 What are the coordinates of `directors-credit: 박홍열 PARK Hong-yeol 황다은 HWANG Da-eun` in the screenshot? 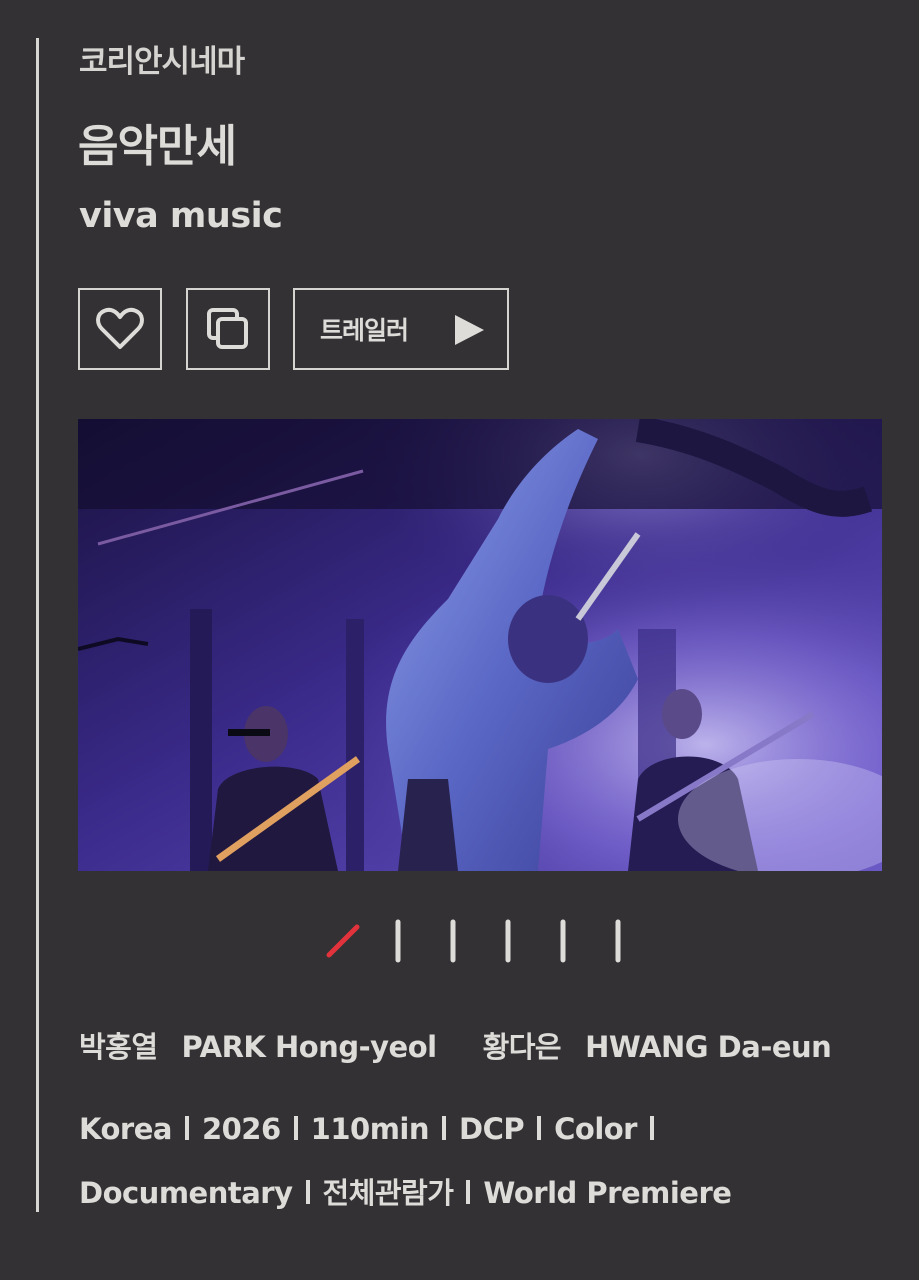 It's located at (455, 1045).